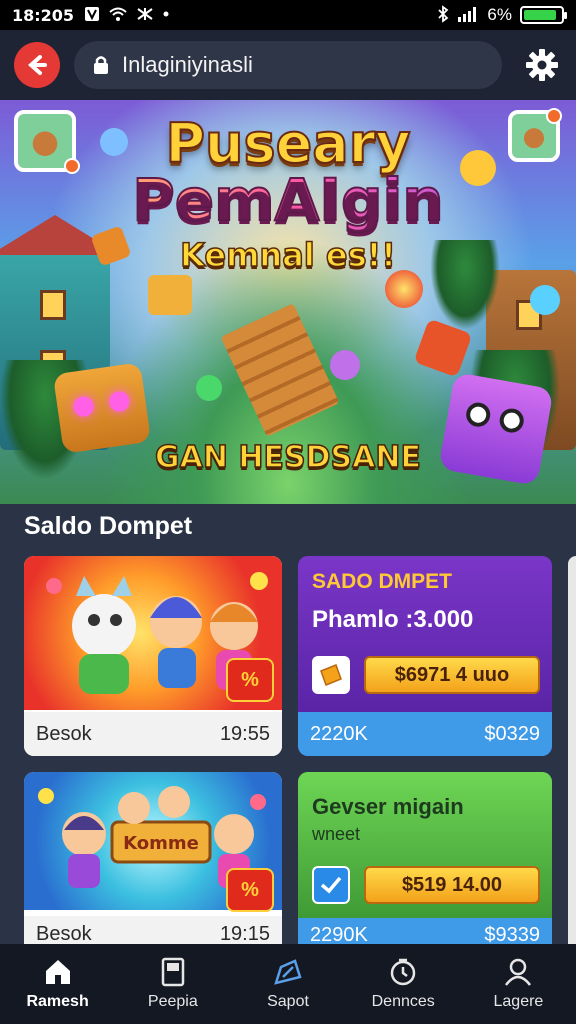 The image size is (576, 1024). What do you see at coordinates (543, 15) in the screenshot?
I see `battery-icon` at bounding box center [543, 15].